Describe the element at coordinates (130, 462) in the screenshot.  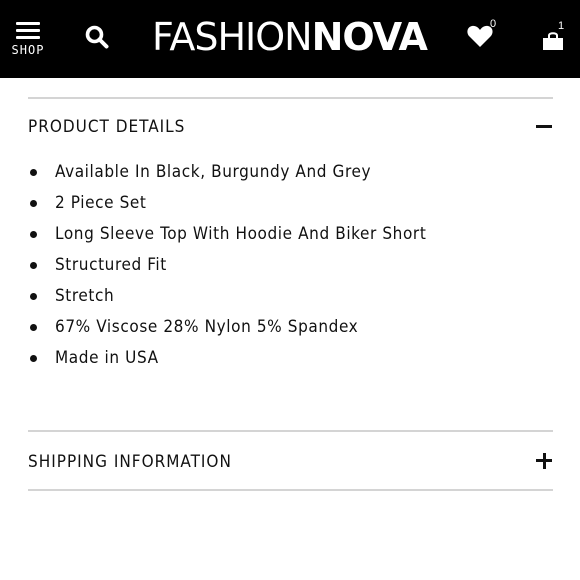
I see `shipping-information-heading: SHIPPING INFORMATION` at that location.